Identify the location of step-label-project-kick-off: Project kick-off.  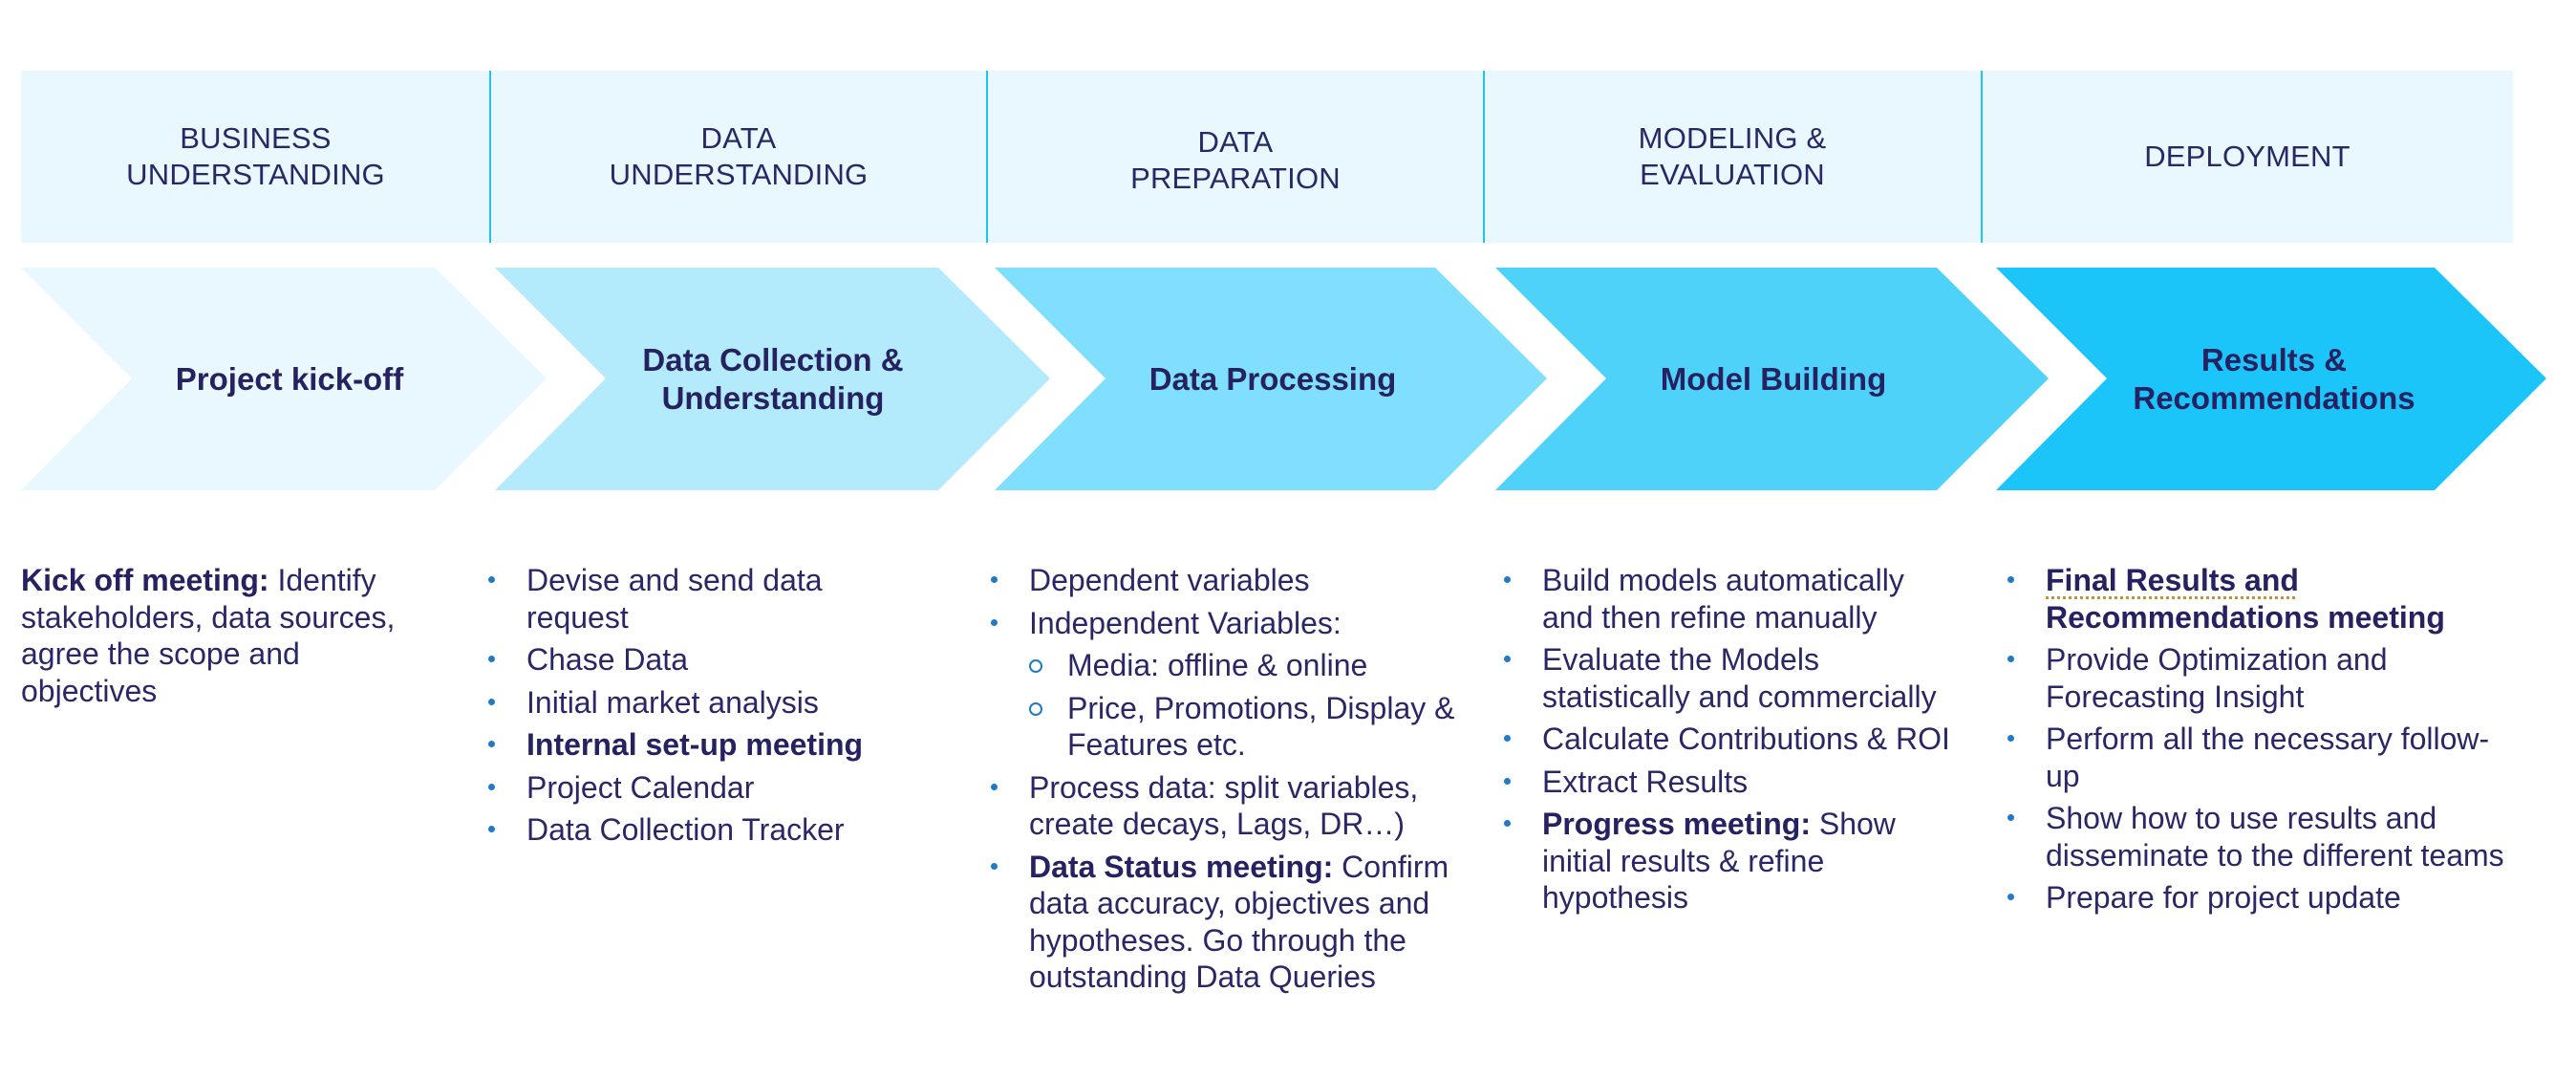
(289, 378).